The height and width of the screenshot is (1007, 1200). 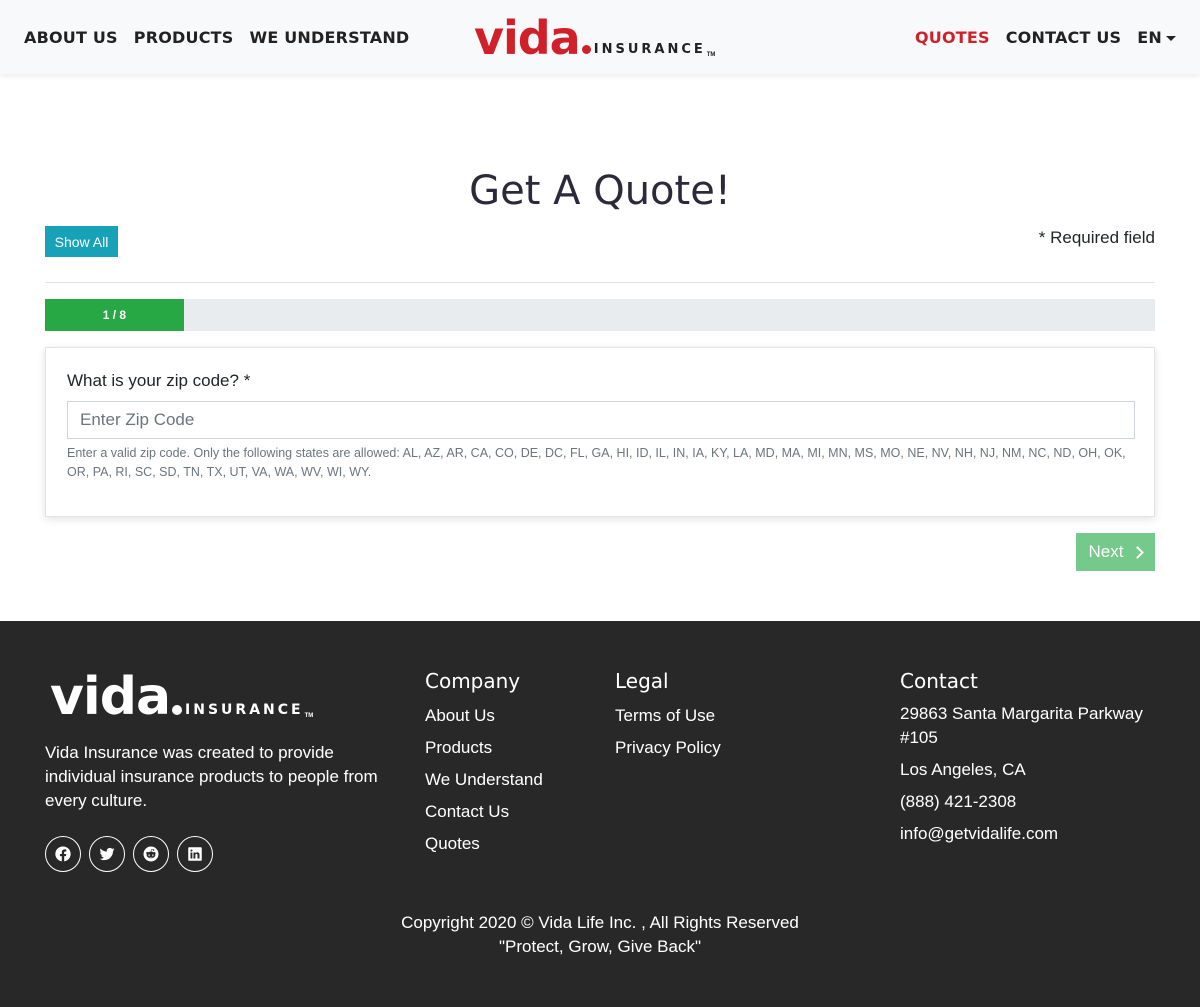 What do you see at coordinates (939, 681) in the screenshot?
I see `footer-contact-heading: Contact` at bounding box center [939, 681].